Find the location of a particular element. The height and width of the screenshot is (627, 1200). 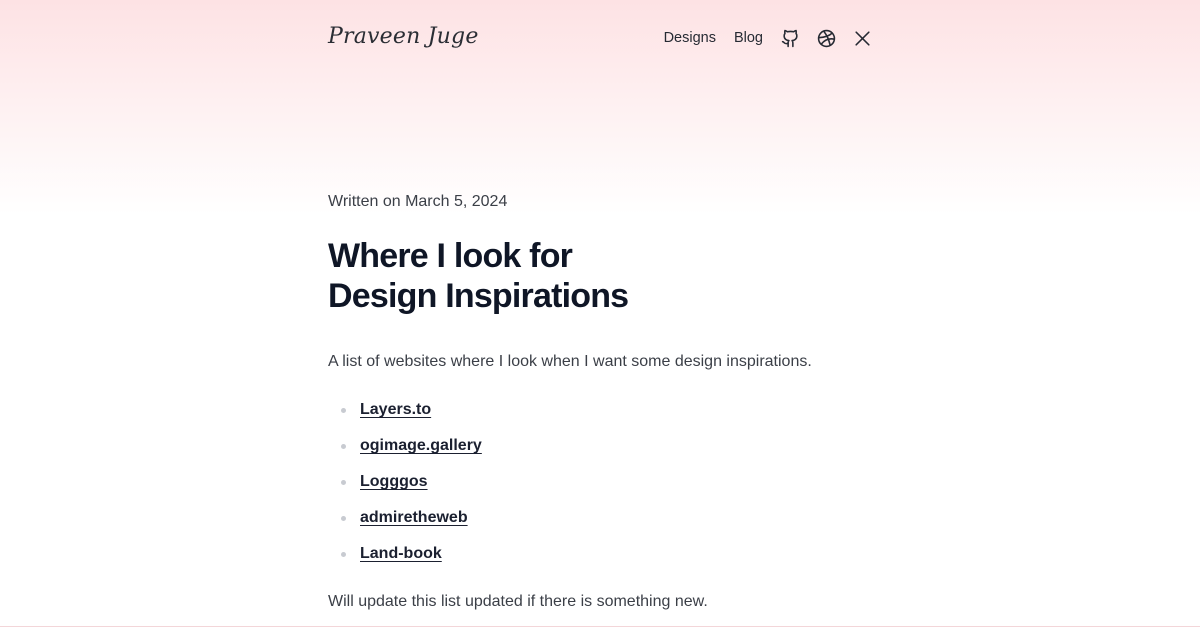

main-nav: Designs Blog is located at coordinates (768, 38).